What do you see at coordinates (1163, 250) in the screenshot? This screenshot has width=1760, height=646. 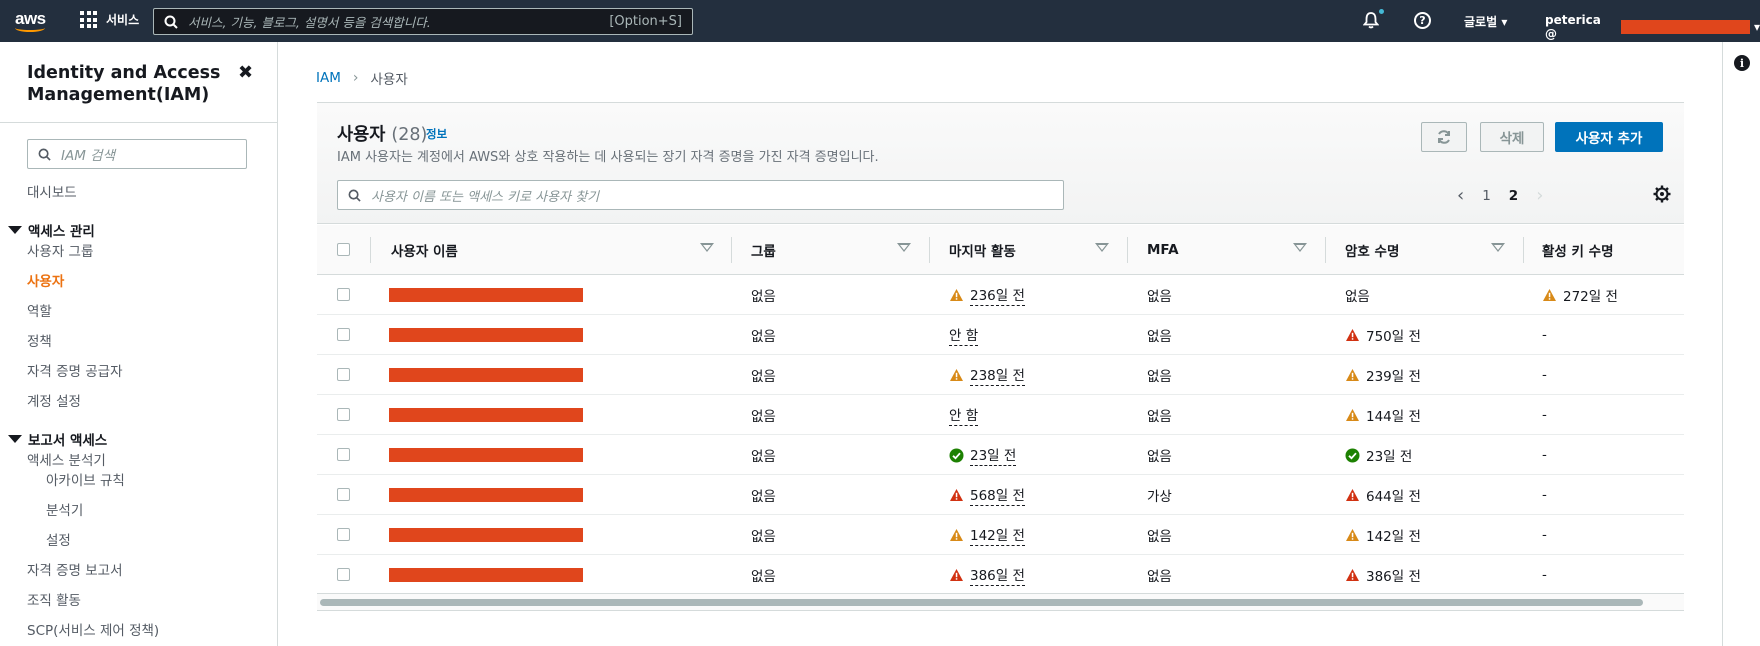 I see `column-header-mfa: MFA` at bounding box center [1163, 250].